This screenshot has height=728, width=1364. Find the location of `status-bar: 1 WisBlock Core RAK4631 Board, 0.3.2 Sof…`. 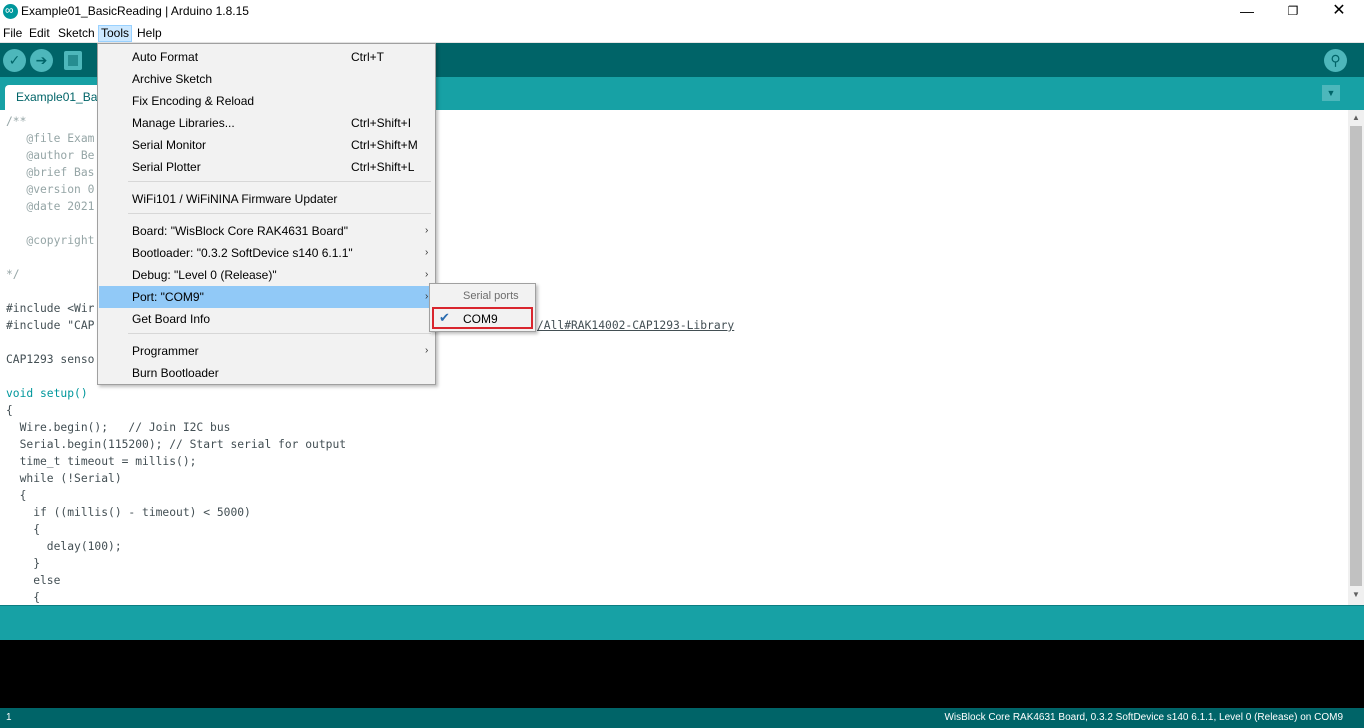

status-bar: 1 WisBlock Core RAK4631 Board, 0.3.2 Sof… is located at coordinates (682, 718).